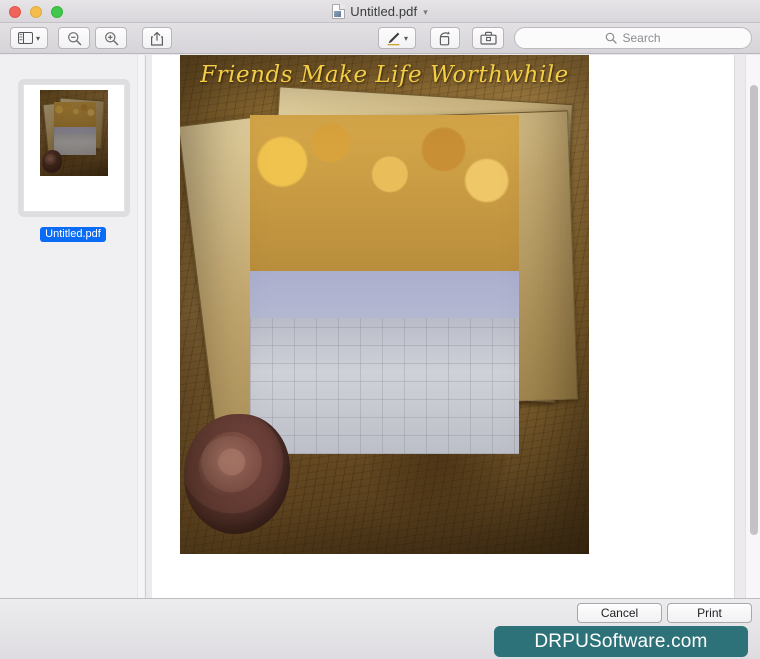 This screenshot has height=659, width=760. What do you see at coordinates (140, 326) in the screenshot?
I see `sidebar-scrollbar` at bounding box center [140, 326].